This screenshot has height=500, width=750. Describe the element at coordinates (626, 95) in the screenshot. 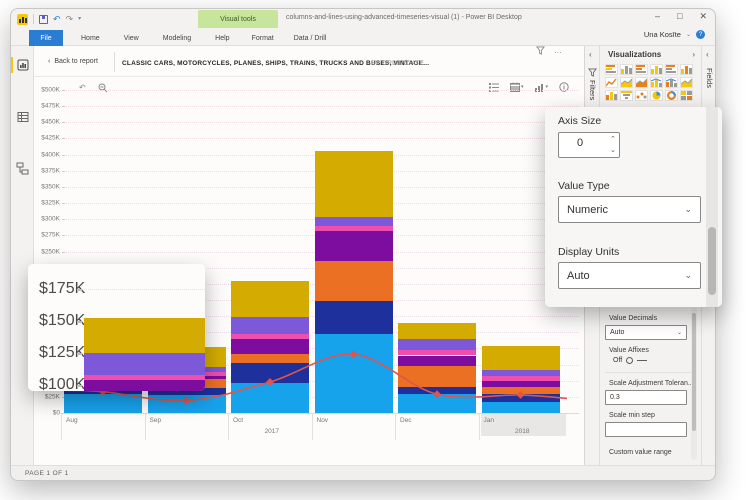

I see `funnel-chart-icon` at that location.